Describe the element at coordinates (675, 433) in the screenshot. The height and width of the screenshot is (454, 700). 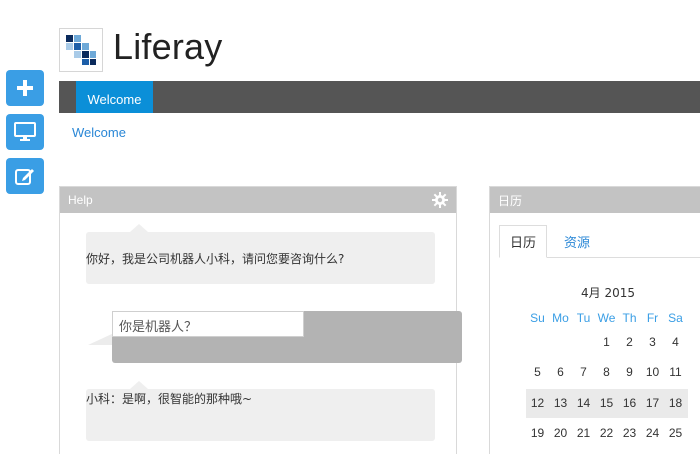
I see `calendar-day: 25` at that location.